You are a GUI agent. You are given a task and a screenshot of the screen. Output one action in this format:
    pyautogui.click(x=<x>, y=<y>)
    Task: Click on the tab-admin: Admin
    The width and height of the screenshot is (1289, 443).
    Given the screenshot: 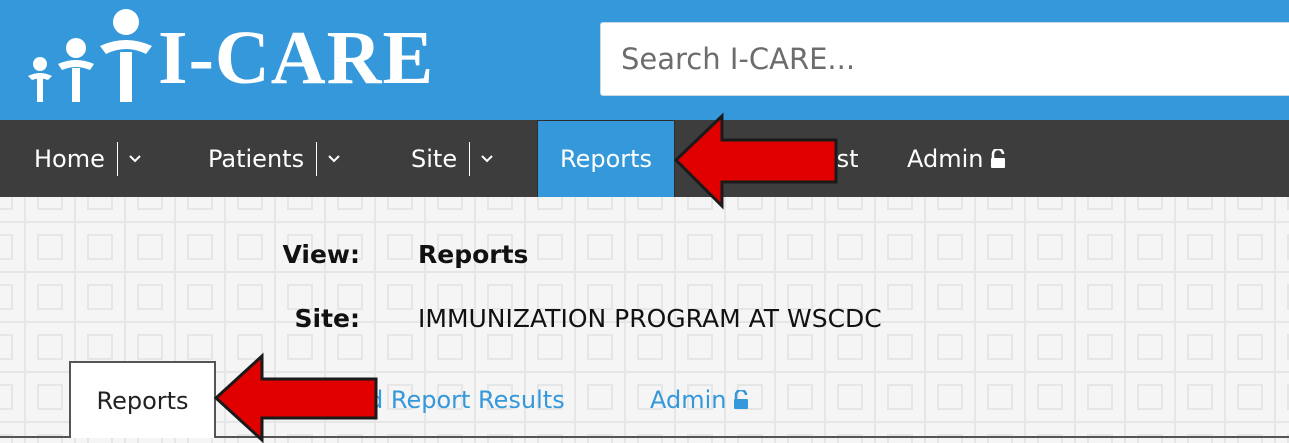 What is the action you would take?
    pyautogui.click(x=699, y=399)
    